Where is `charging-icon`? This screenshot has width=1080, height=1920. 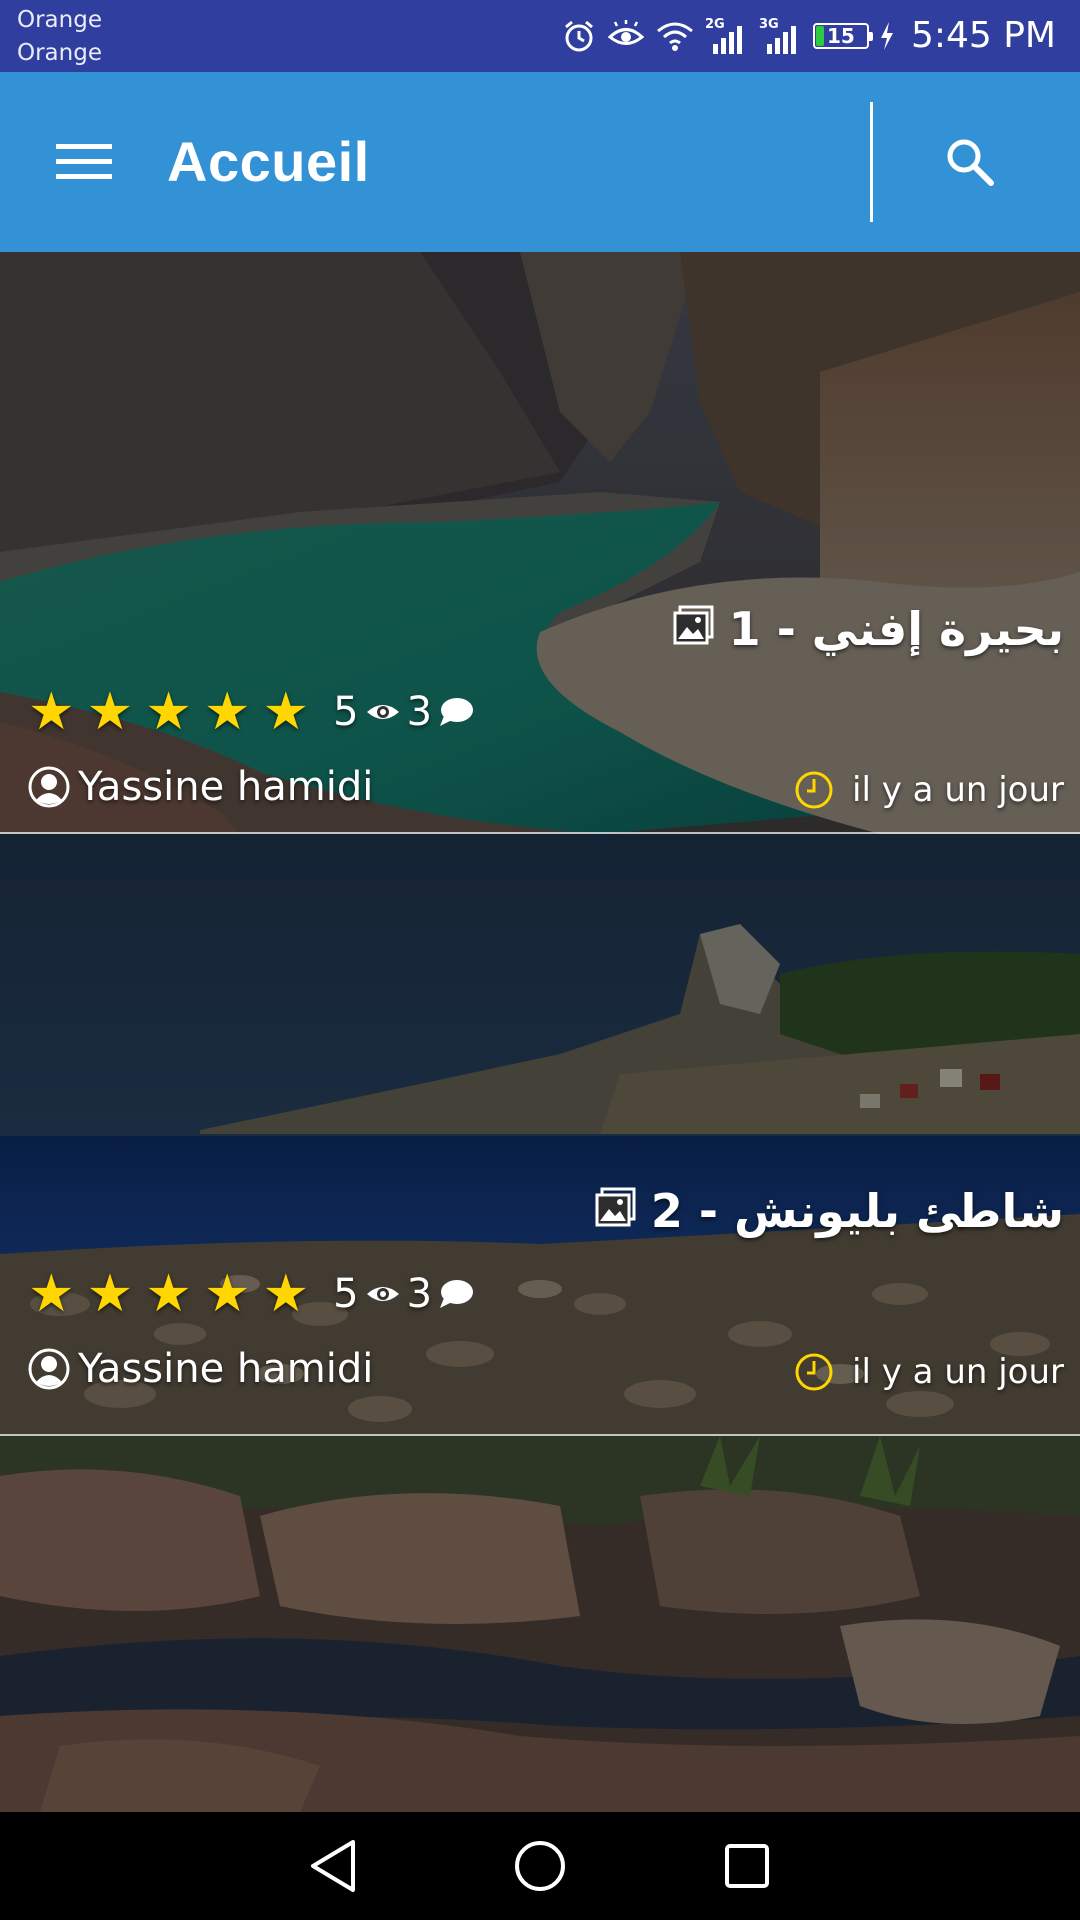 charging-icon is located at coordinates (887, 36).